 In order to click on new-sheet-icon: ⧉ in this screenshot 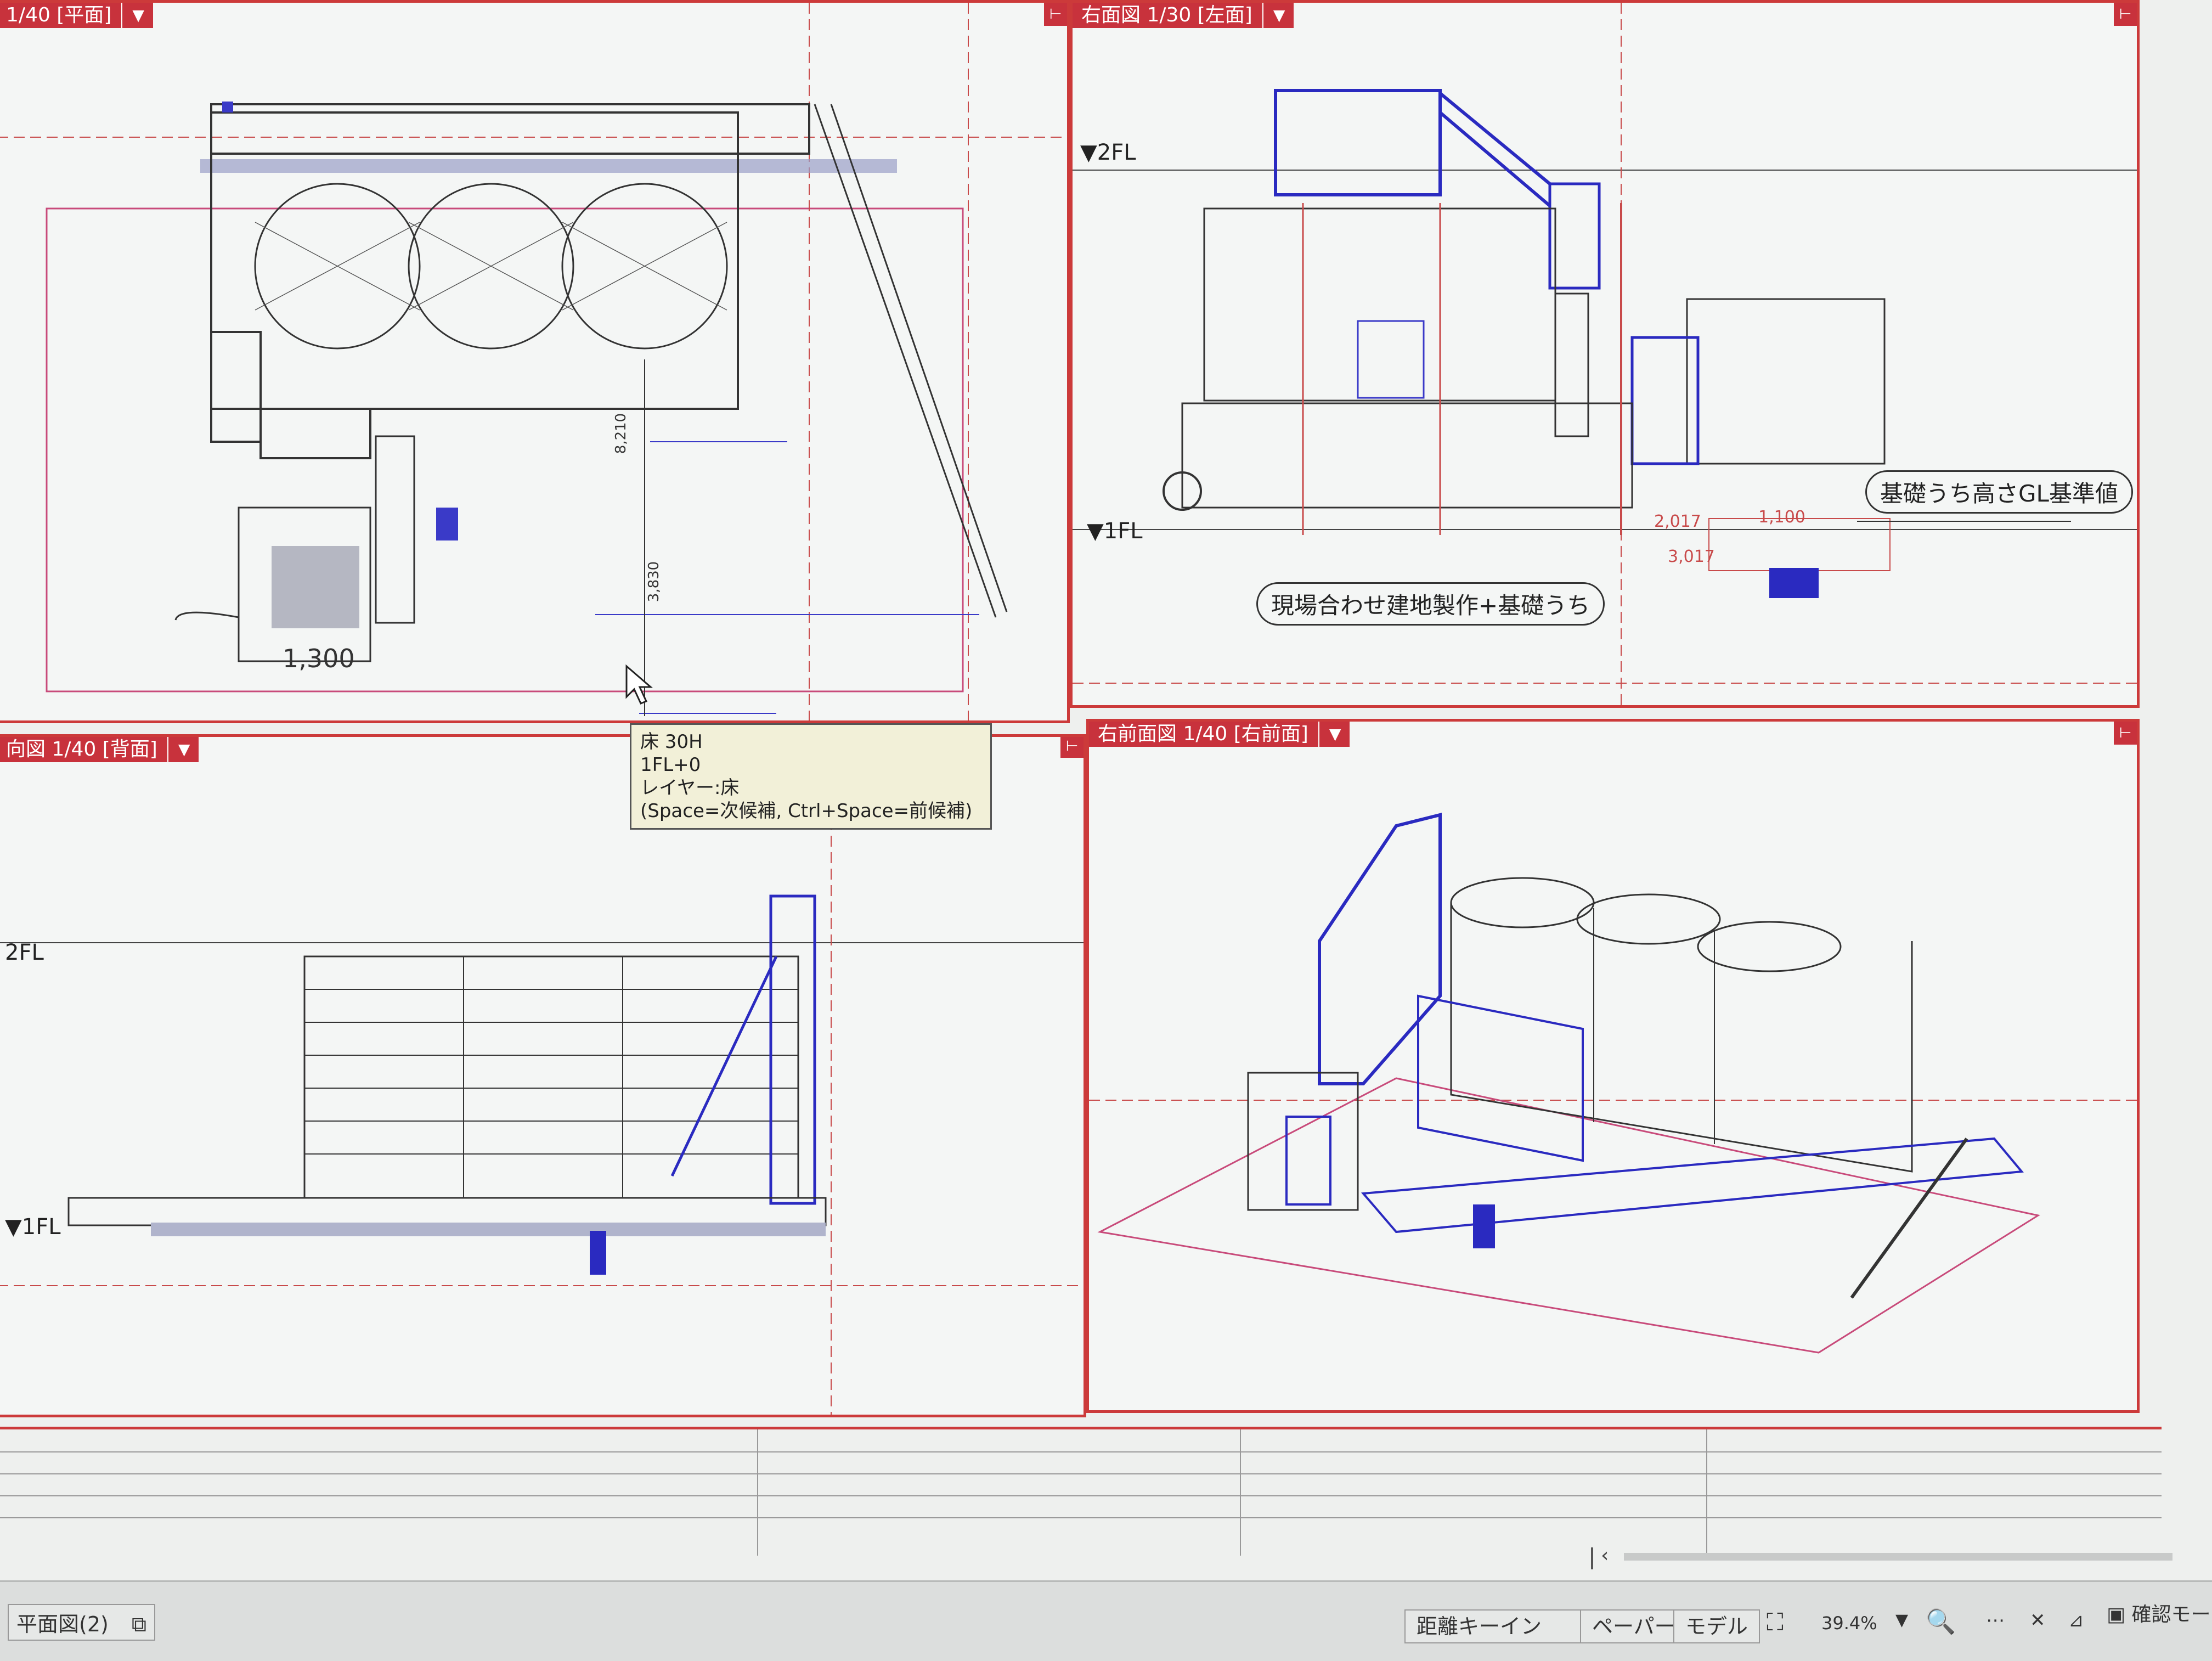, I will do `click(139, 1624)`.